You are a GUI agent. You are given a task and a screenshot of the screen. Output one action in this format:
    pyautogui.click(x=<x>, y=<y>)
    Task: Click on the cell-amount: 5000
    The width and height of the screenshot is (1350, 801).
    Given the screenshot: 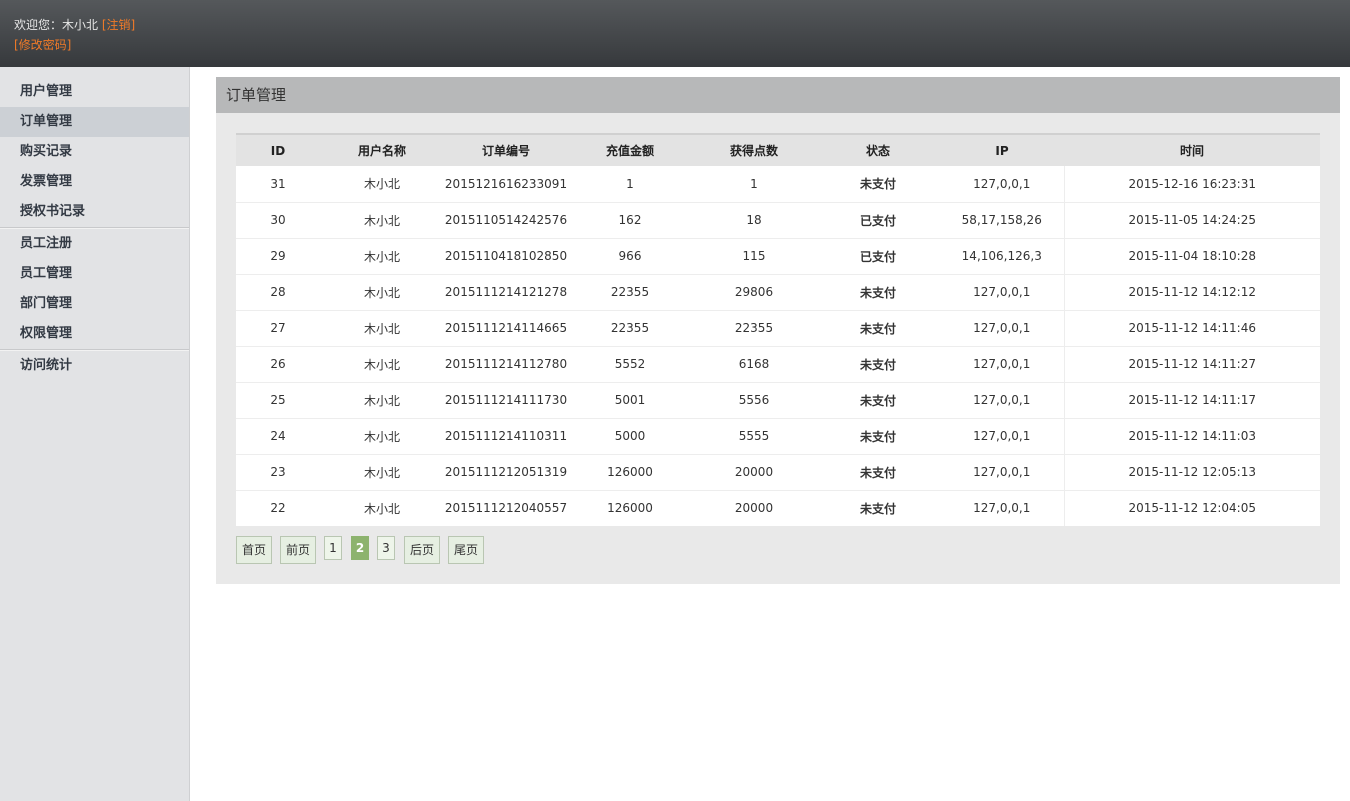 What is the action you would take?
    pyautogui.click(x=630, y=436)
    